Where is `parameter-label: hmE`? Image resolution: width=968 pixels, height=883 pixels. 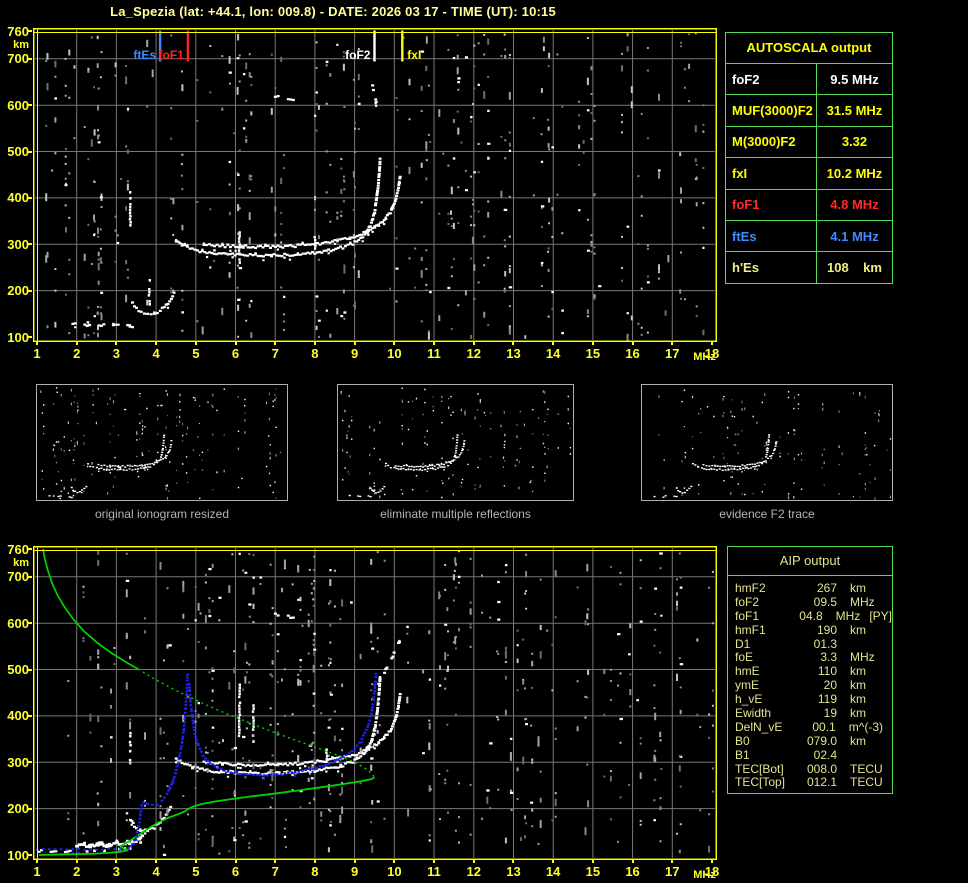 parameter-label: hmE is located at coordinates (747, 671).